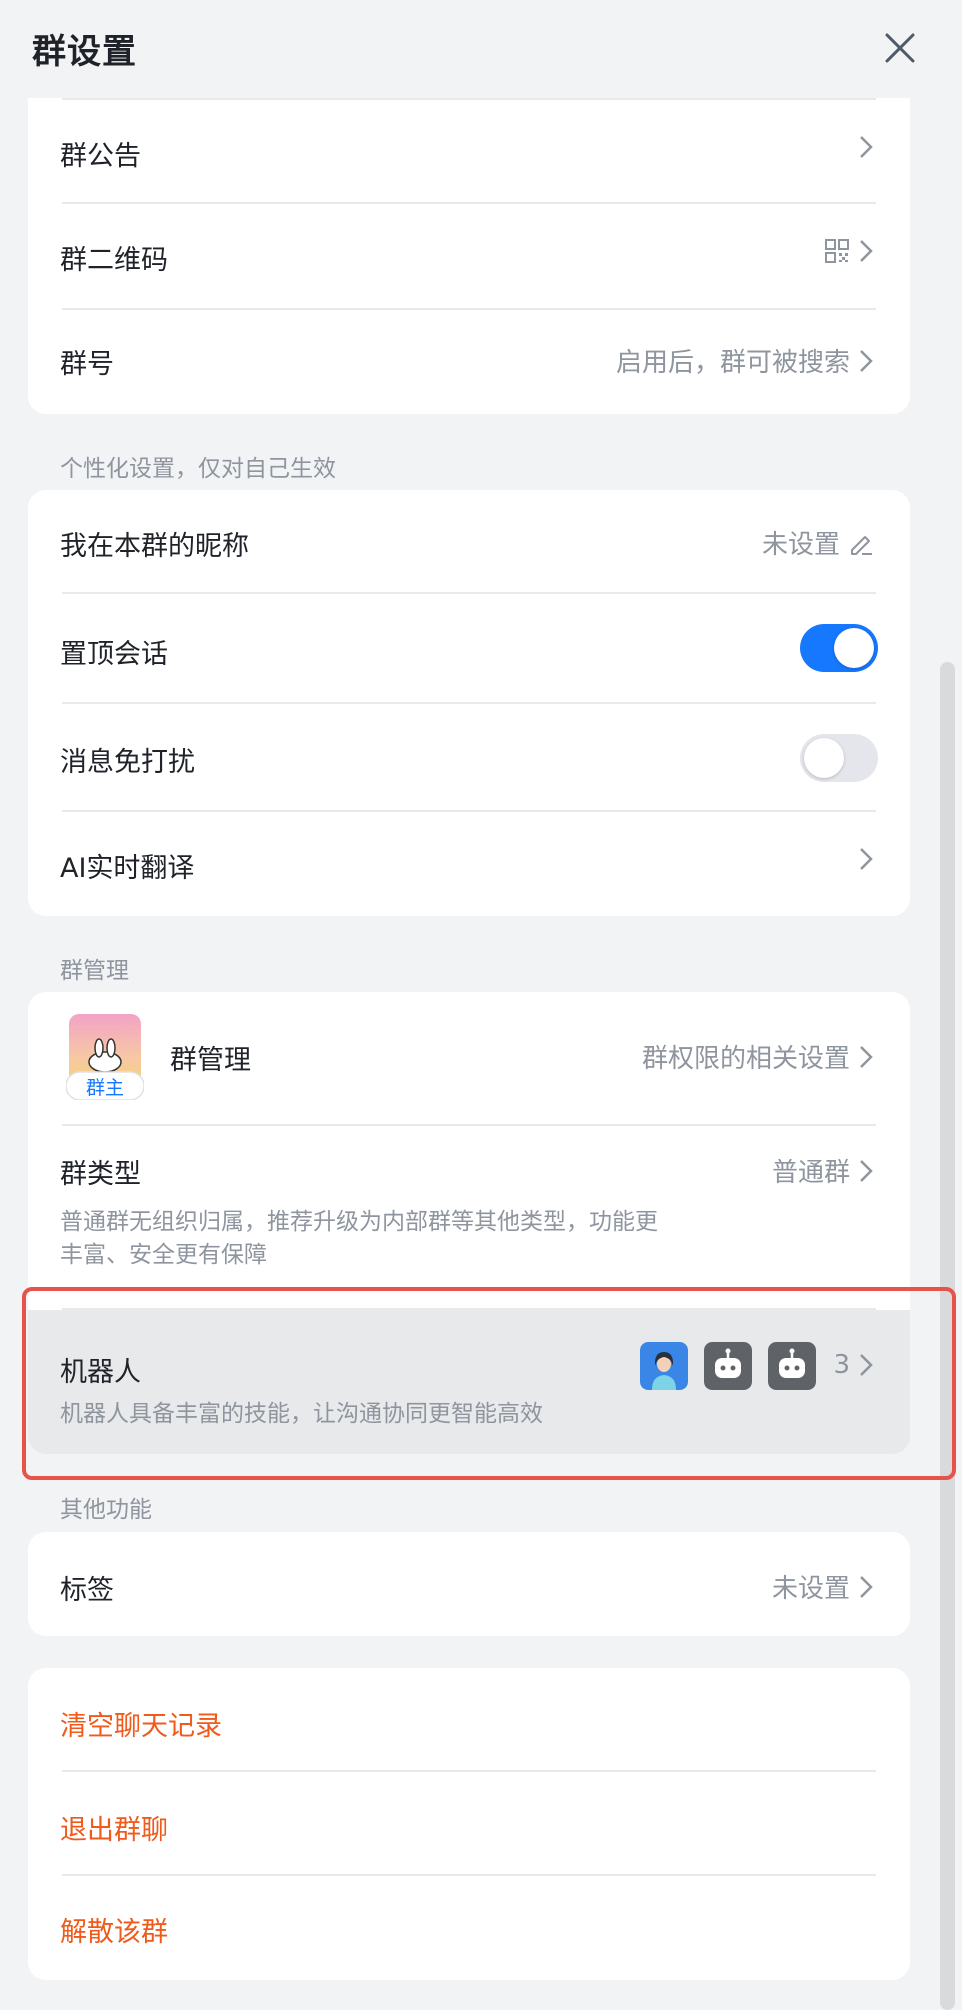  I want to click on qrcode-row: 群二维码, so click(469, 256).